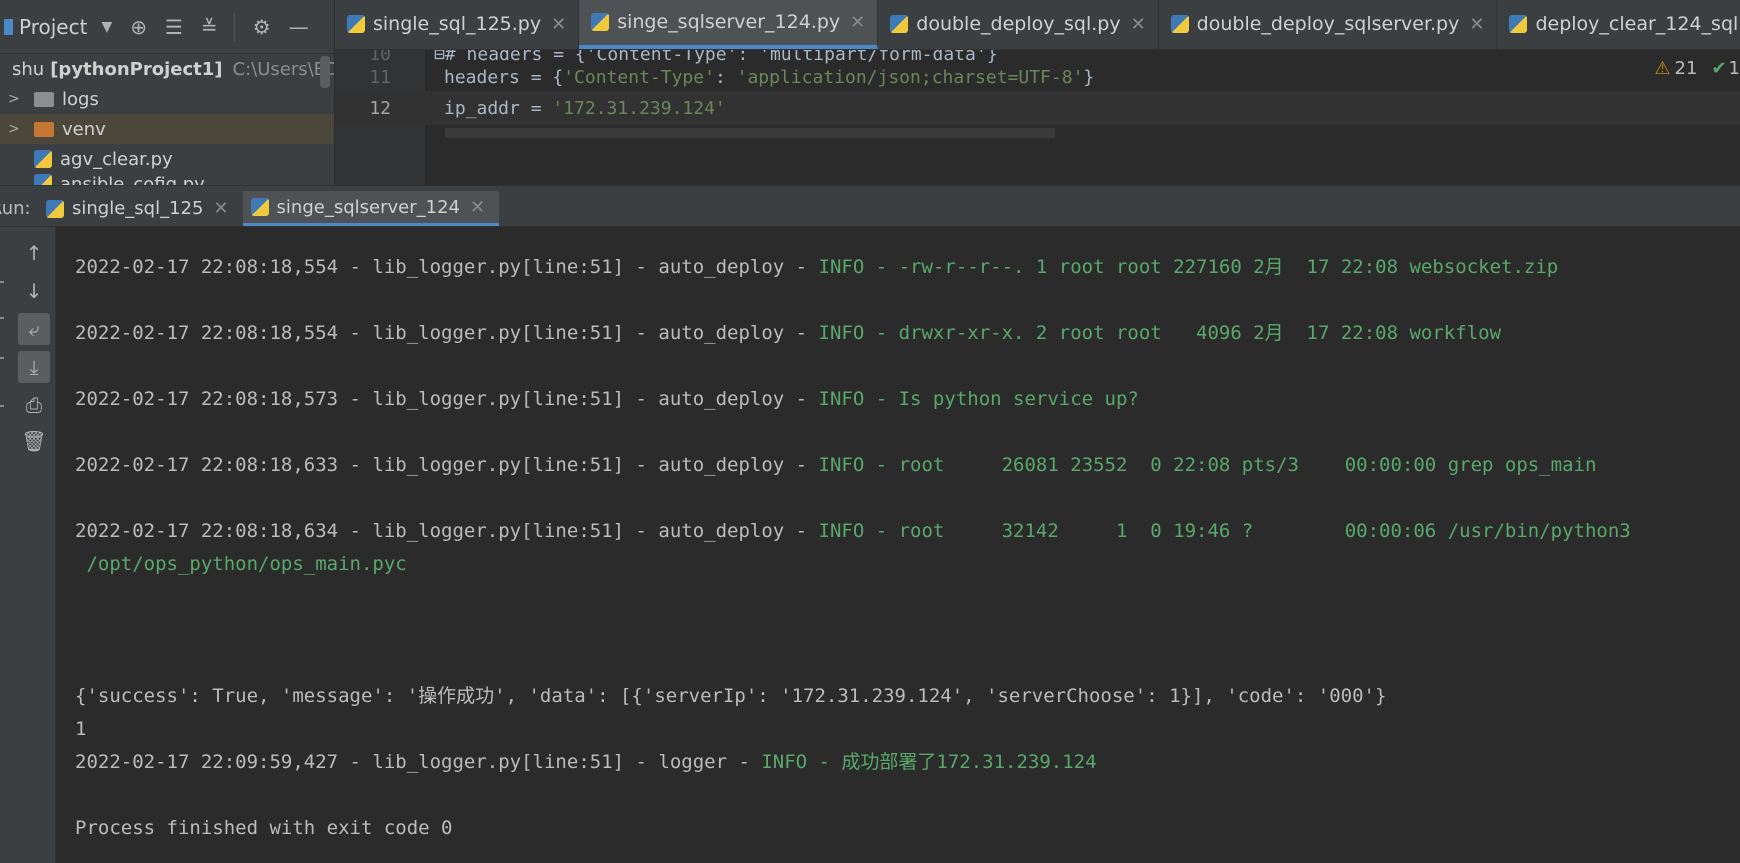 This screenshot has width=1740, height=863. I want to click on code-line-partial, so click(1037, 132).